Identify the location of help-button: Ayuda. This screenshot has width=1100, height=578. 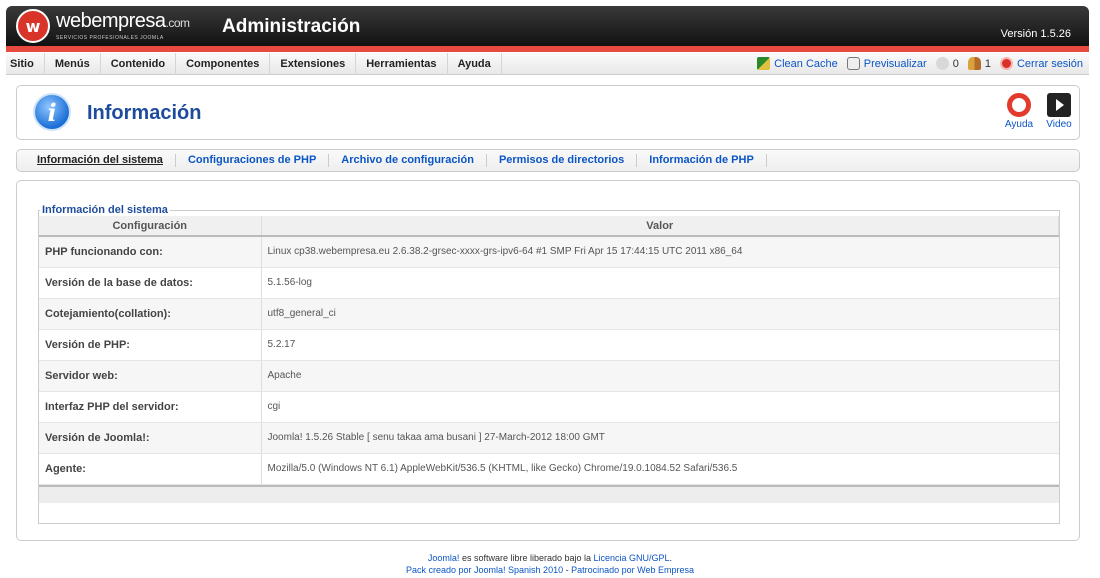
(1019, 111).